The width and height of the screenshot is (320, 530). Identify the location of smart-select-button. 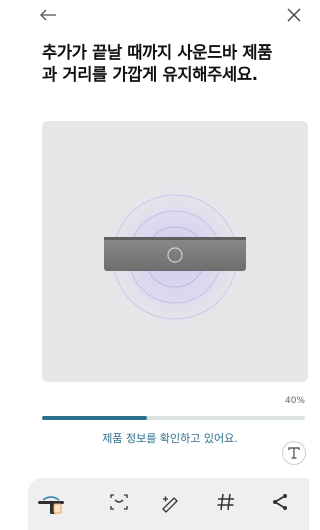
(120, 502).